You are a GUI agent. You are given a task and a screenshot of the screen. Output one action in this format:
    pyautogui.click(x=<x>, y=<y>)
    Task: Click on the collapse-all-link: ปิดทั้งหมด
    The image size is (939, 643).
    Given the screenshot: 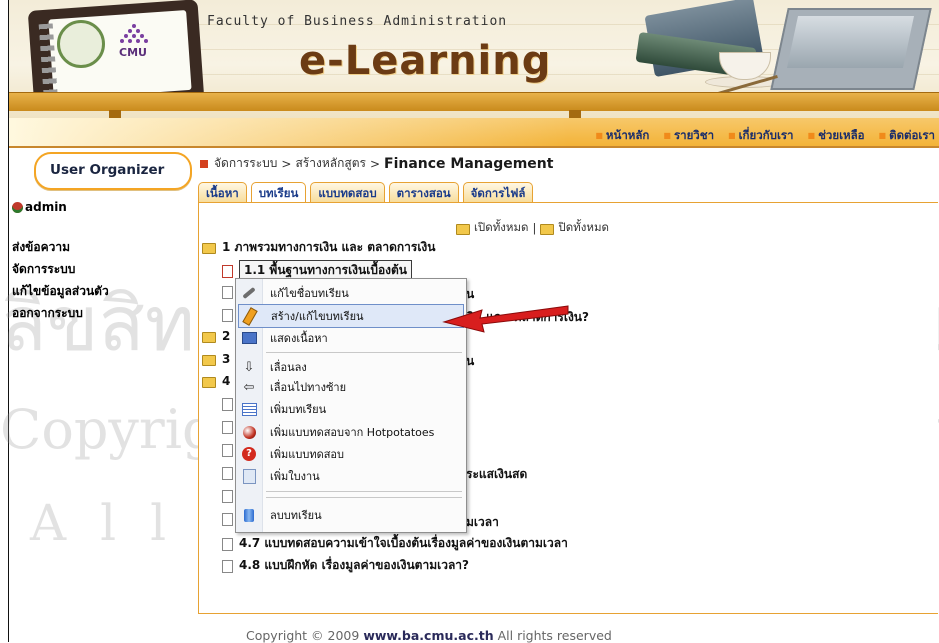 What is the action you would take?
    pyautogui.click(x=583, y=228)
    